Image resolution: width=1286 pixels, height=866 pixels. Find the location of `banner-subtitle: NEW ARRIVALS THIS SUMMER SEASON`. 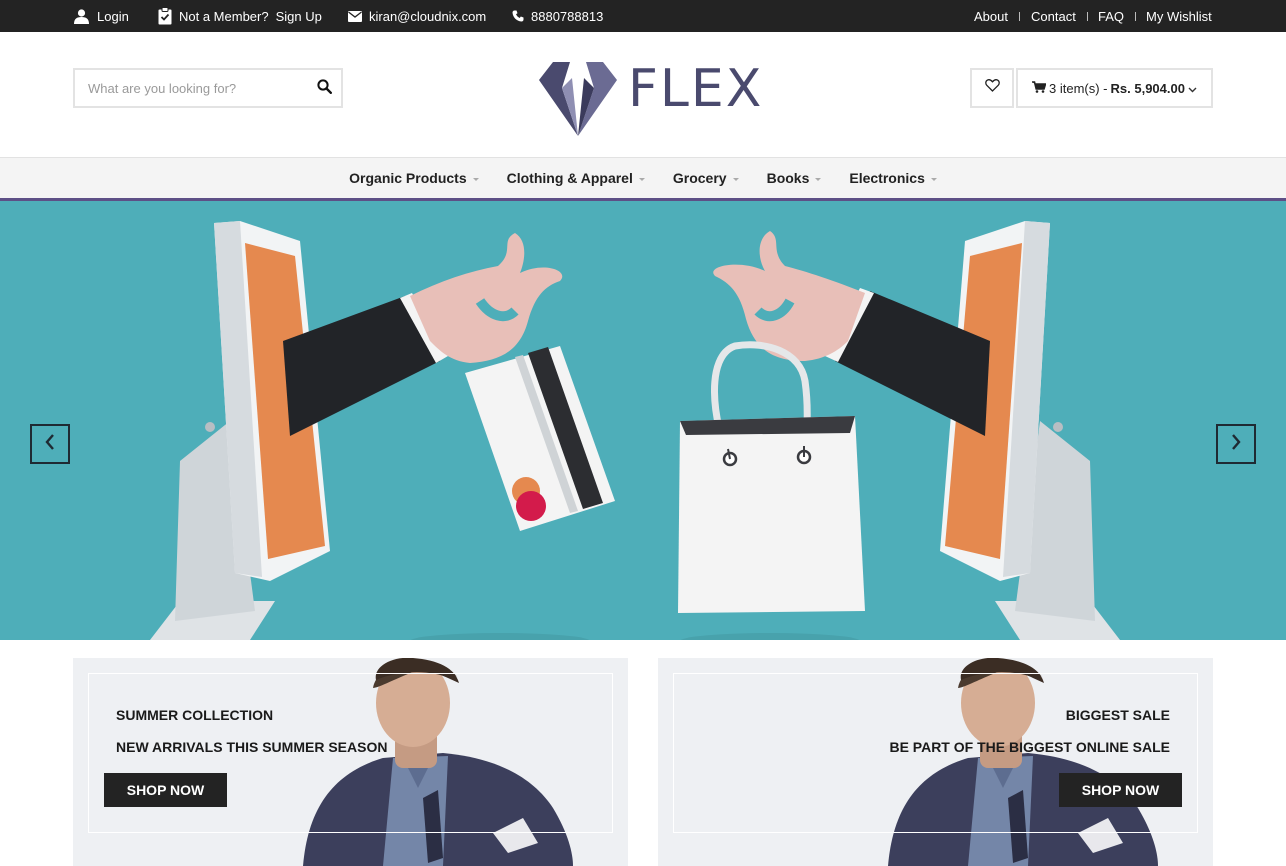

banner-subtitle: NEW ARRIVALS THIS SUMMER SEASON is located at coordinates (252, 747).